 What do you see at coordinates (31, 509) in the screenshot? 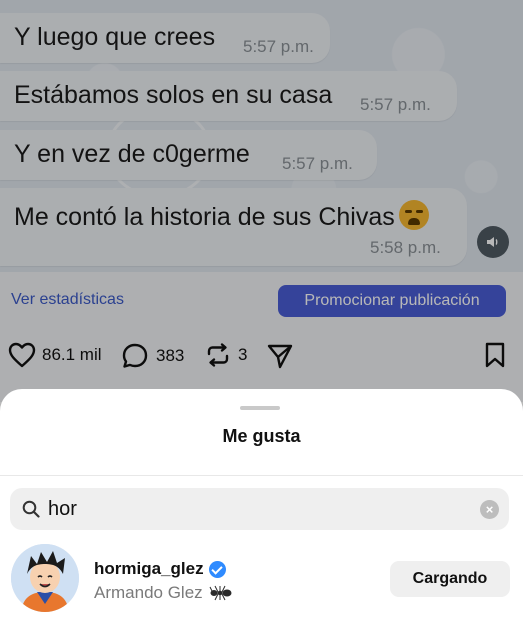
I see `search-icon` at bounding box center [31, 509].